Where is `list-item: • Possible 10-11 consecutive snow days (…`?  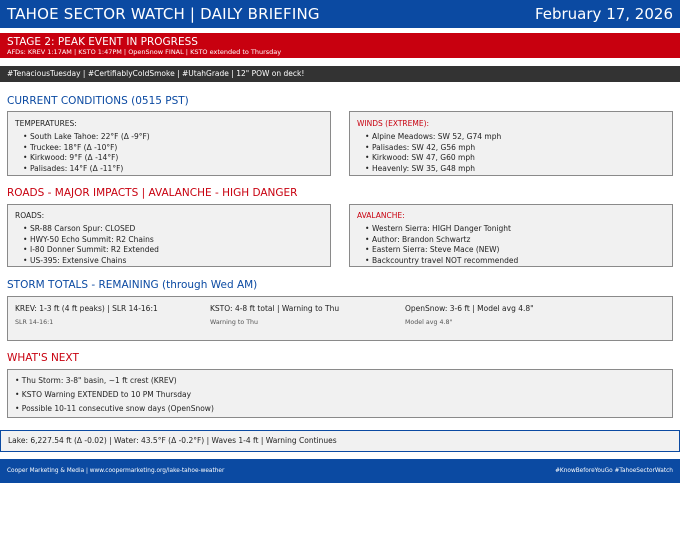 list-item: • Possible 10-11 consecutive snow days (… is located at coordinates (114, 408).